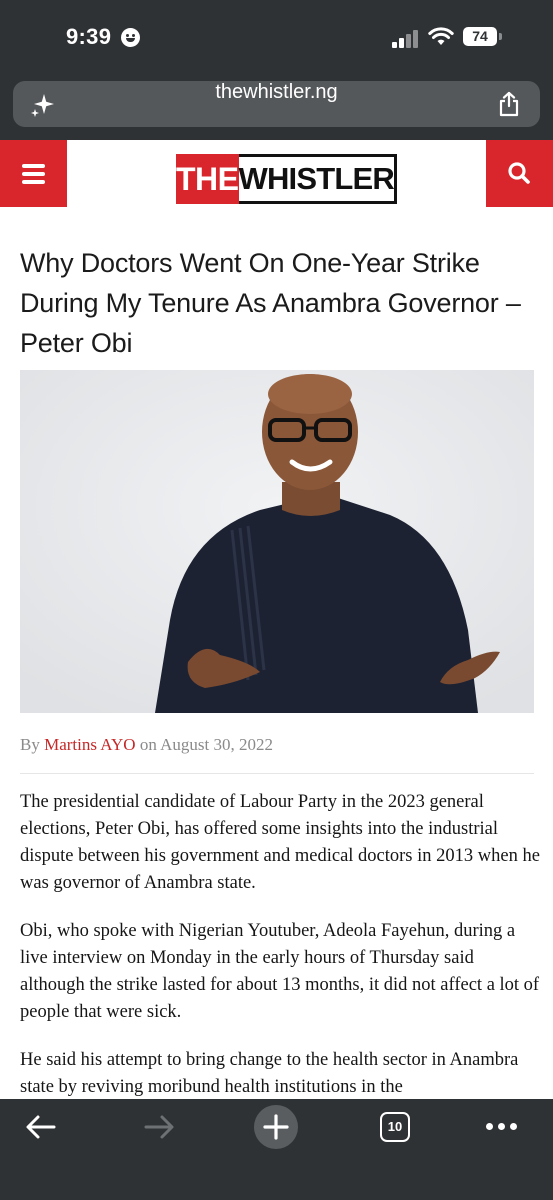 The width and height of the screenshot is (553, 1200). Describe the element at coordinates (502, 1127) in the screenshot. I see `more-options-icon` at that location.